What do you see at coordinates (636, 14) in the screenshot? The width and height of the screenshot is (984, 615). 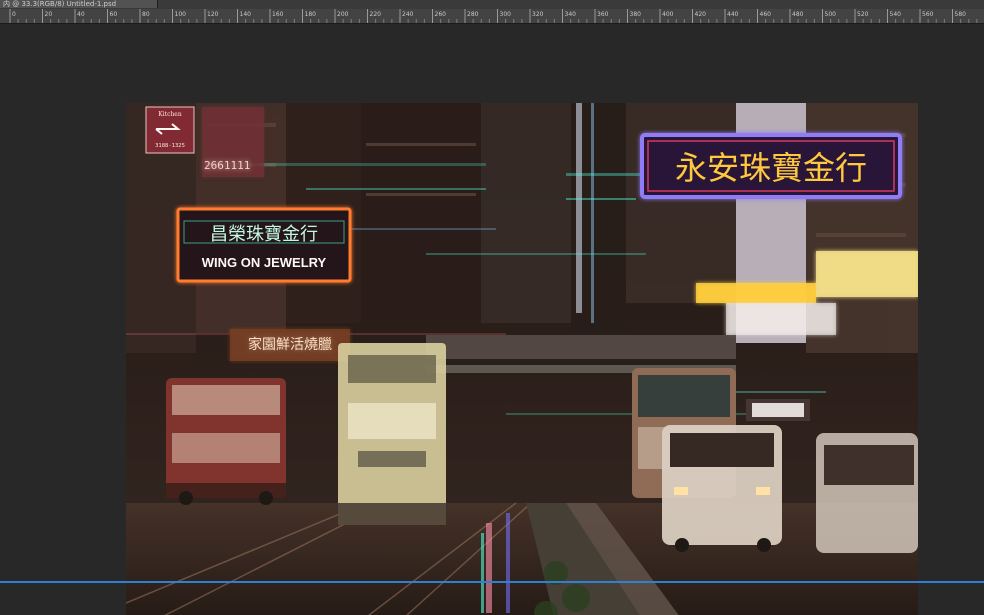 I see `ruler-label: 380` at bounding box center [636, 14].